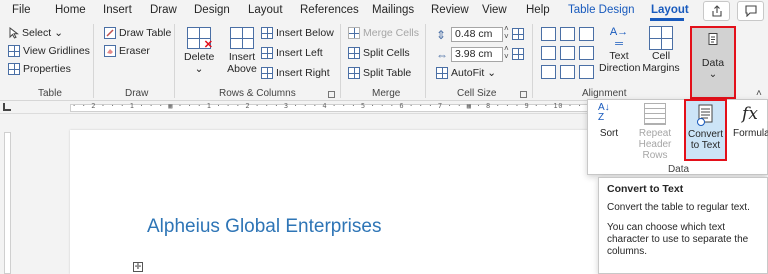 This screenshot has height=274, width=768. I want to click on group-label-cell-size: Cell Size, so click(477, 93).